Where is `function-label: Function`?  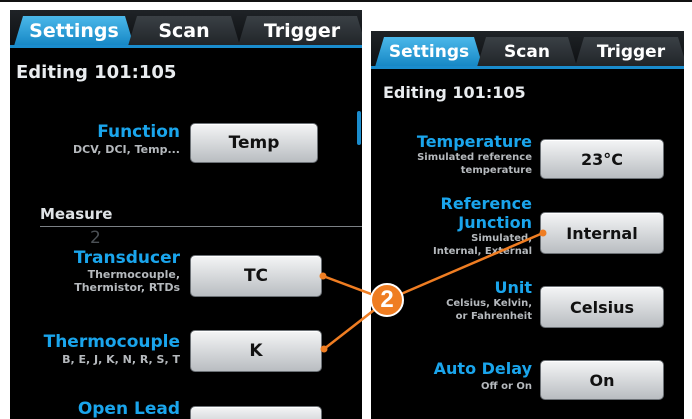 function-label: Function is located at coordinates (138, 132).